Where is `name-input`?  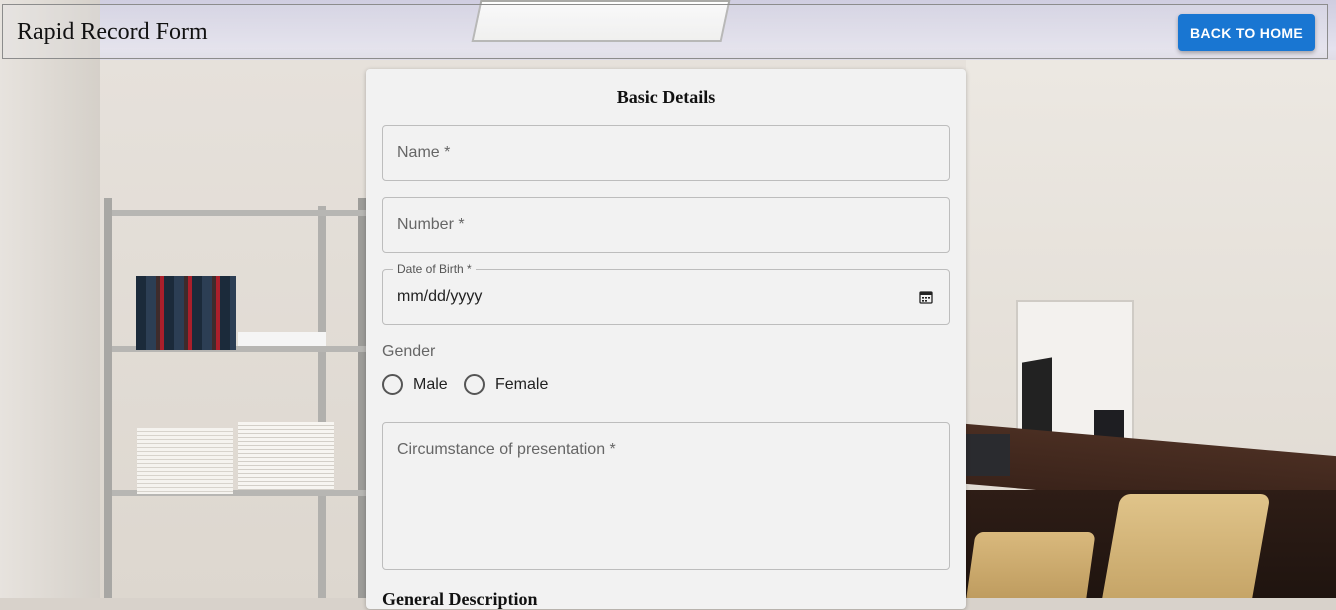
name-input is located at coordinates (666, 153).